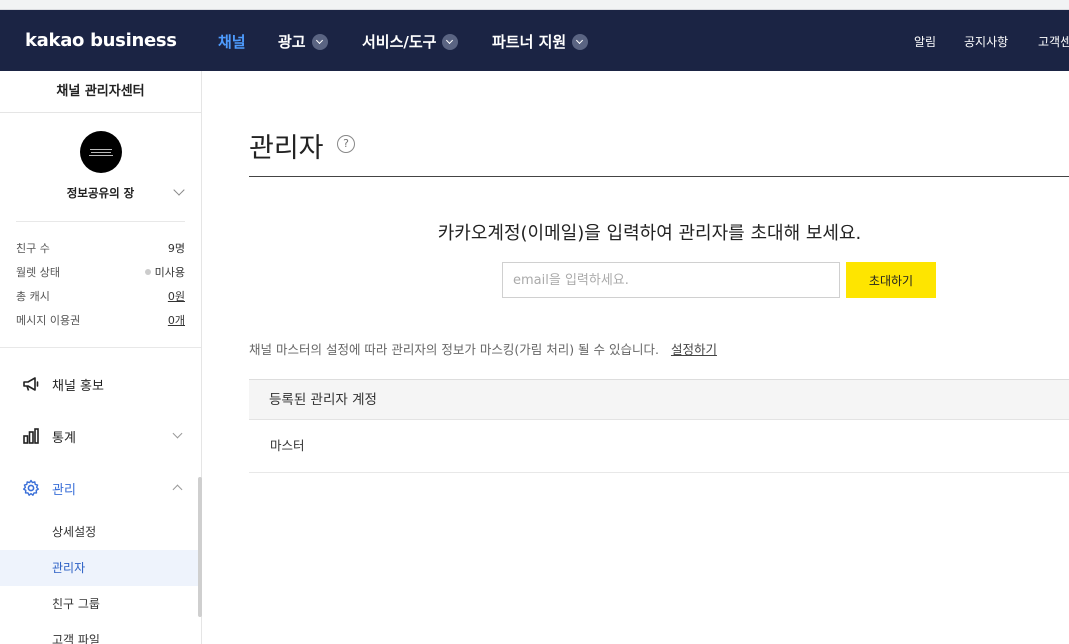 The image size is (1069, 644). What do you see at coordinates (78, 386) in the screenshot?
I see `sidebar-item-label: 채널 홍보` at bounding box center [78, 386].